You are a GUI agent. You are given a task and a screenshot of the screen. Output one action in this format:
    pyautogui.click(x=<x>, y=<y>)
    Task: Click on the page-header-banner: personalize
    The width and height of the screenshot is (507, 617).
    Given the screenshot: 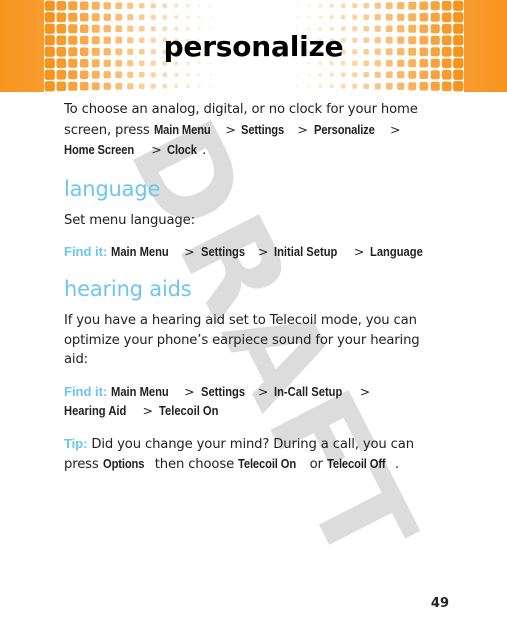 What is the action you would take?
    pyautogui.click(x=253, y=46)
    